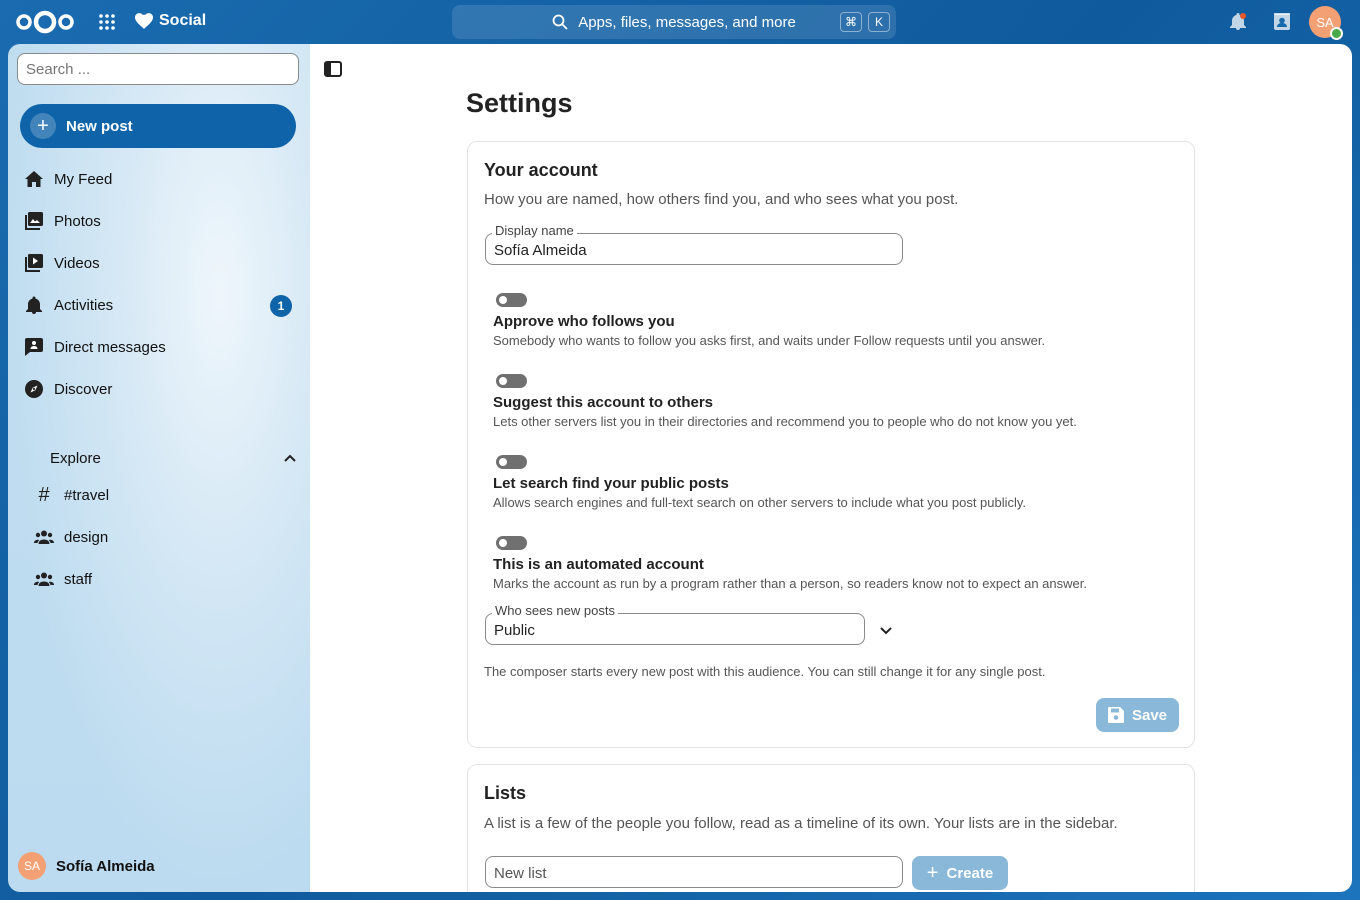  Describe the element at coordinates (87, 495) in the screenshot. I see `sidebar-item-label: #travel` at that location.